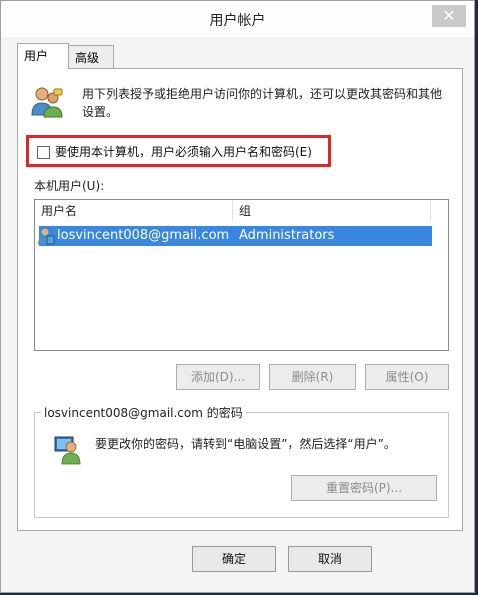 Image resolution: width=478 pixels, height=595 pixels. Describe the element at coordinates (69, 186) in the screenshot. I see `local-users-label: 本机用户(U):` at that location.